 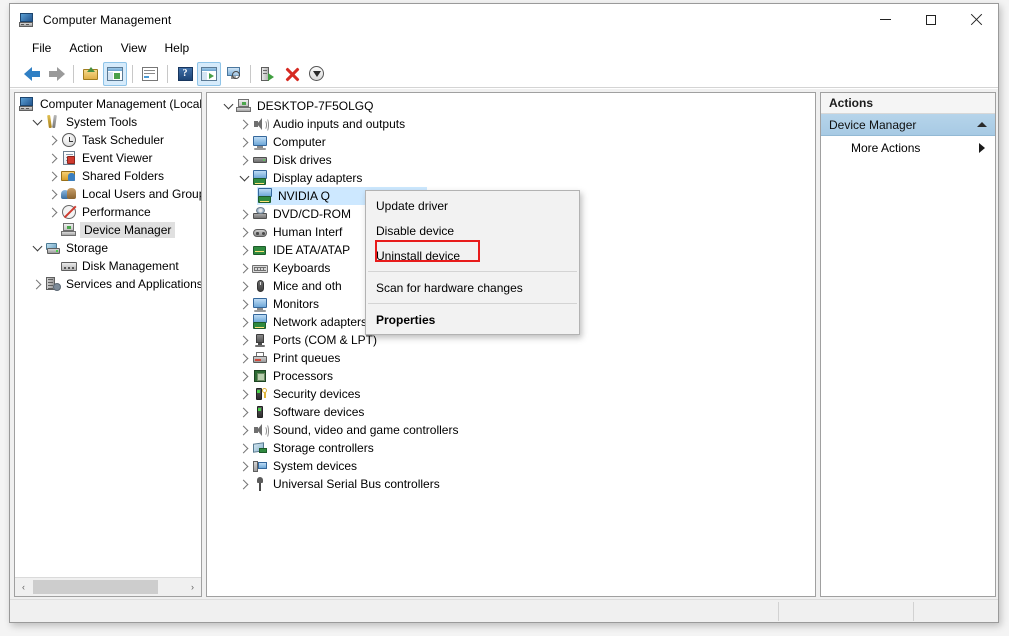 I want to click on tree-label: Disk drives, so click(x=302, y=160).